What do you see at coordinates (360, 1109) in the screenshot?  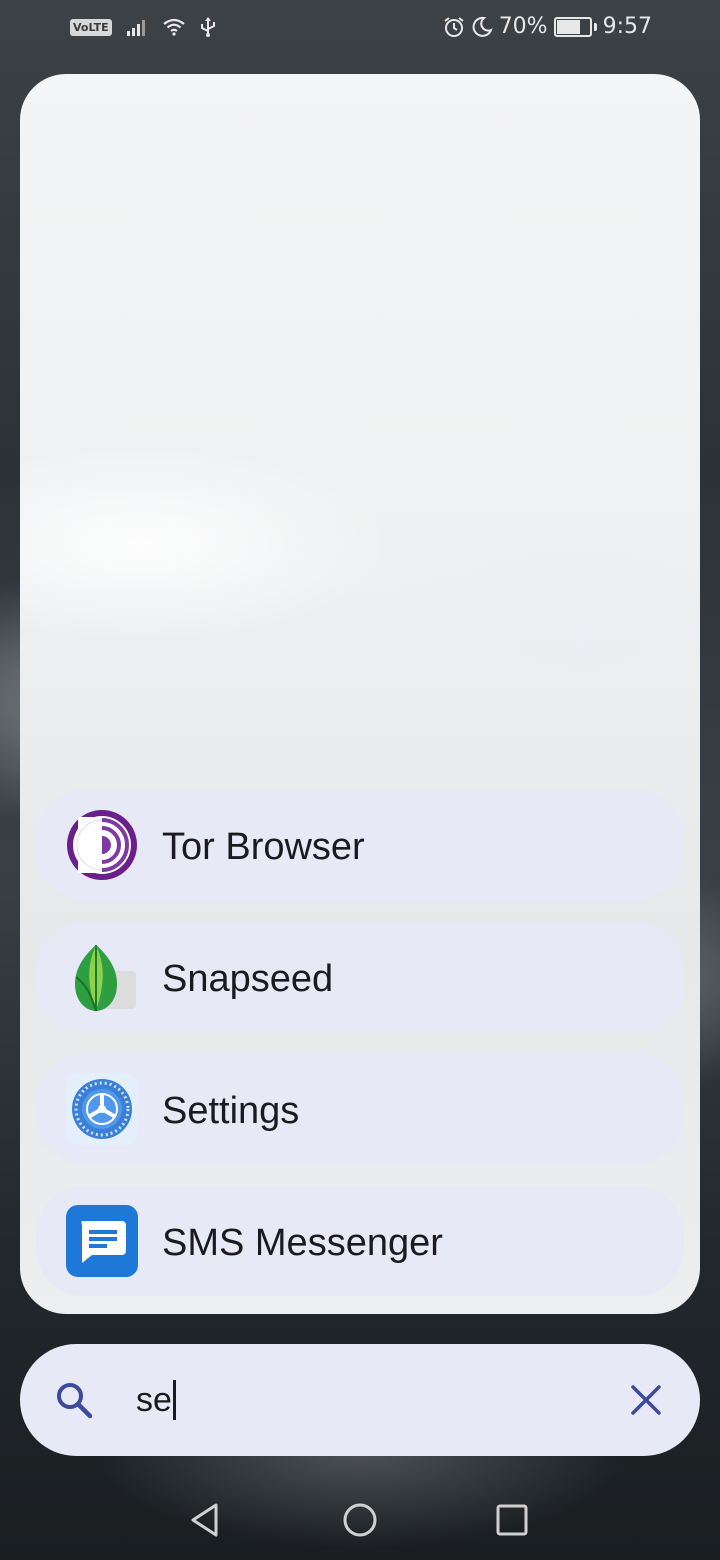 I see `result-settings: Settings` at bounding box center [360, 1109].